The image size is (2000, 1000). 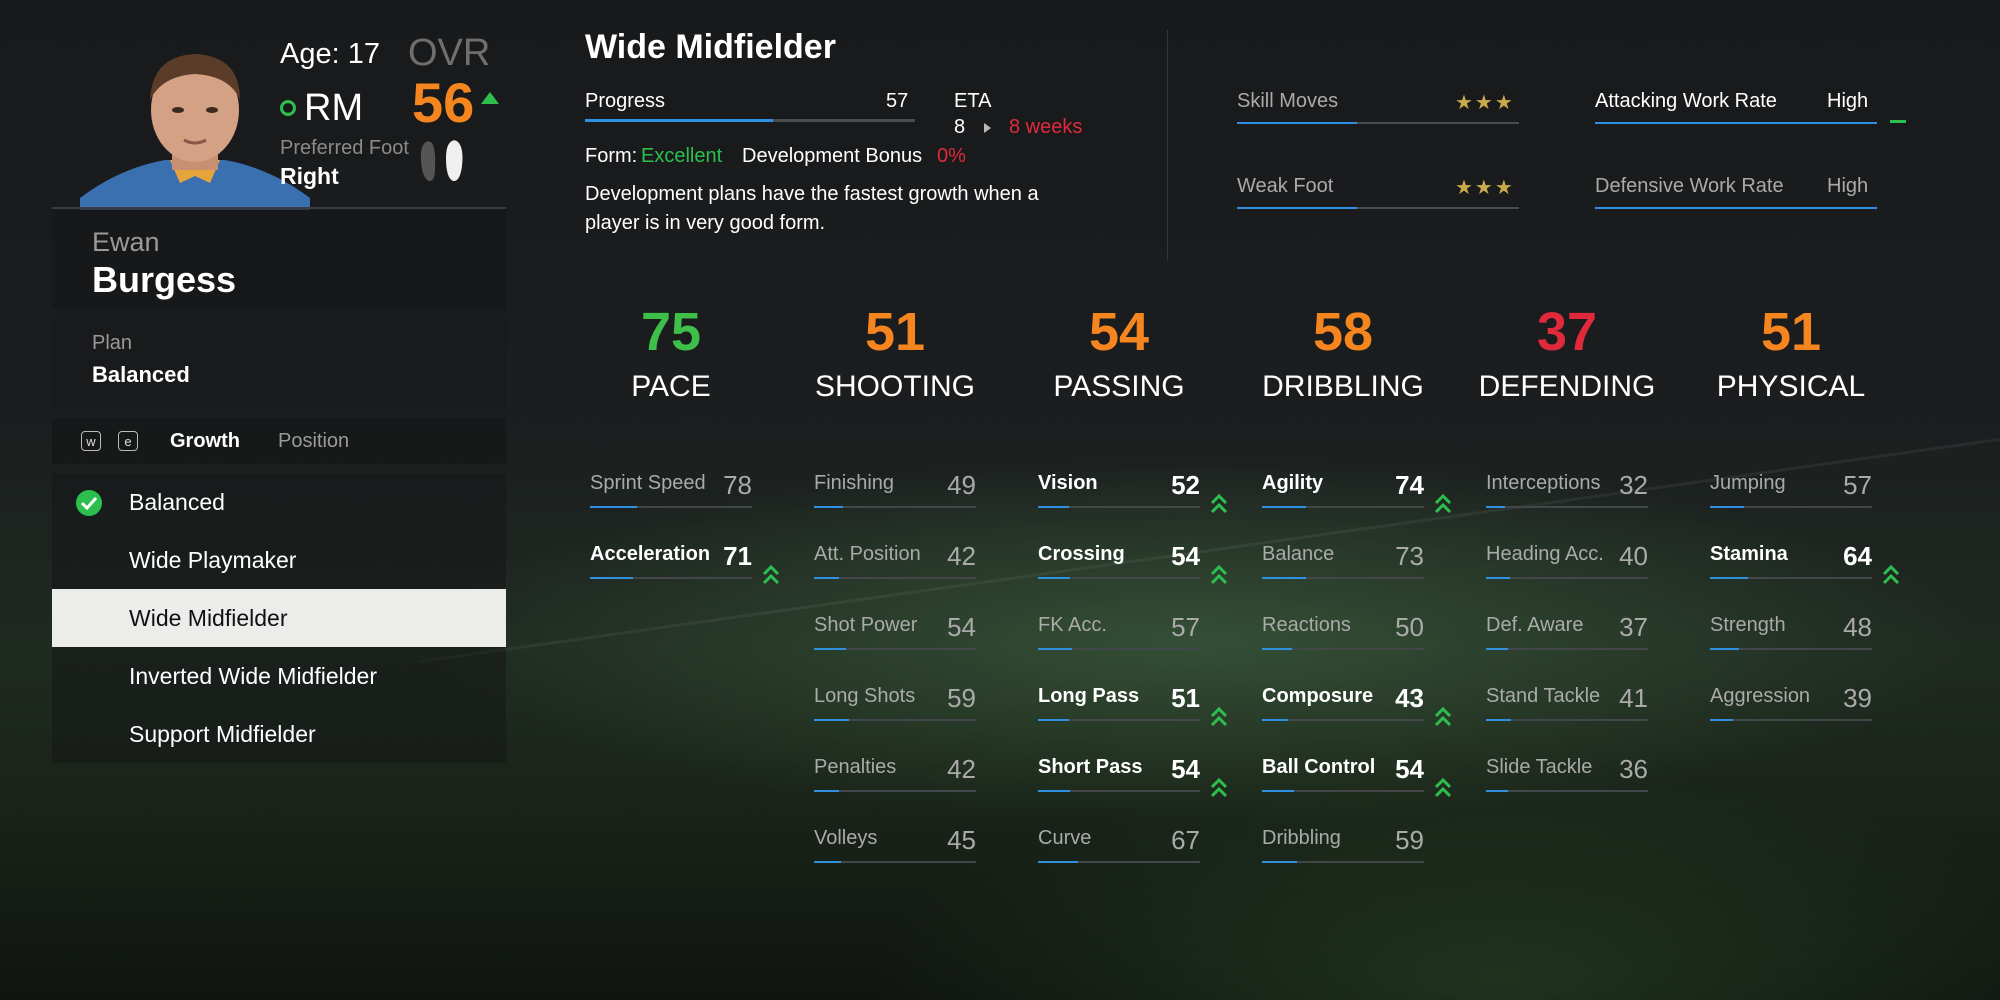 I want to click on plan-item: Inverted Wide Midfielder, so click(x=279, y=676).